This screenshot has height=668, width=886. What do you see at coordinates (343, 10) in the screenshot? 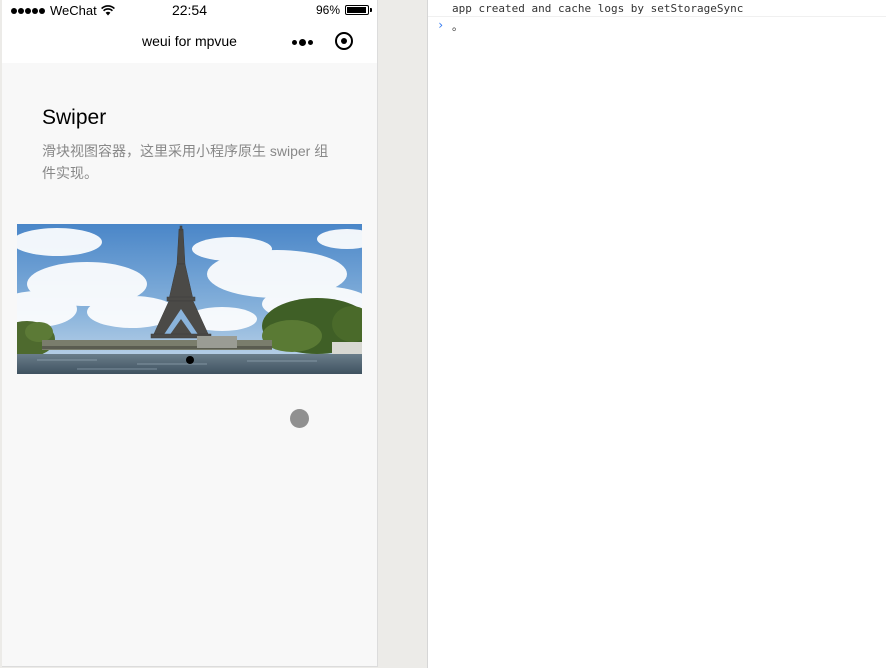
I see `status-right: 96%` at bounding box center [343, 10].